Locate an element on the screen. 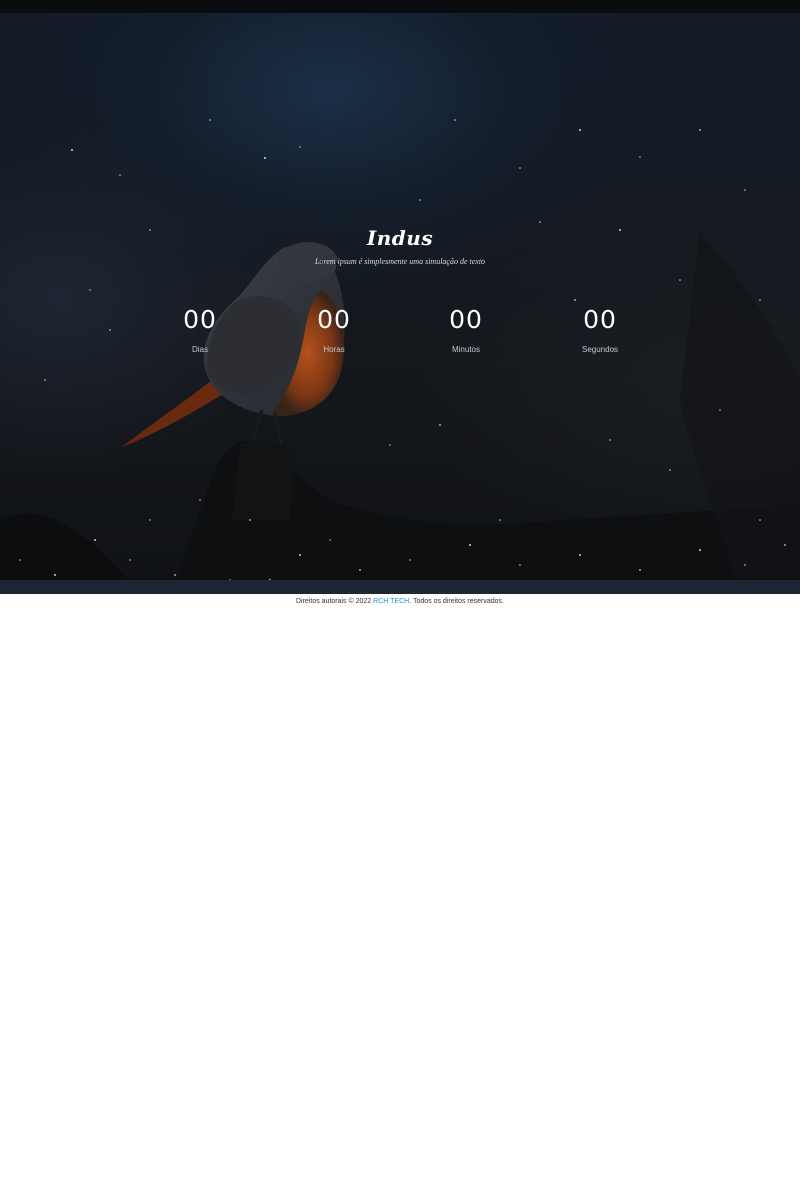  brand-title: Indus is located at coordinates (400, 238).